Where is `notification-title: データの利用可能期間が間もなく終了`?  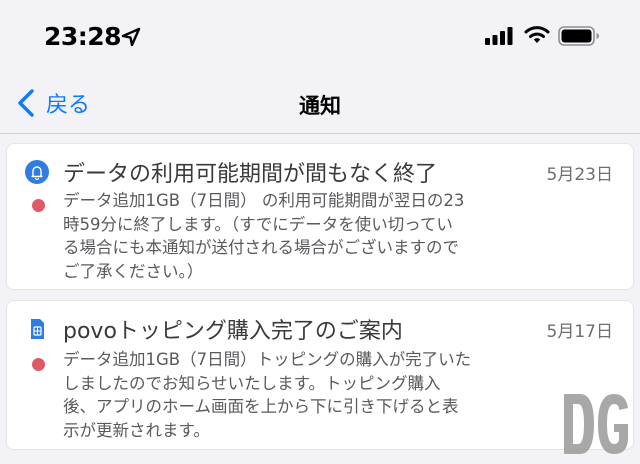 notification-title: データの利用可能期間が間もなく終了 is located at coordinates (250, 174).